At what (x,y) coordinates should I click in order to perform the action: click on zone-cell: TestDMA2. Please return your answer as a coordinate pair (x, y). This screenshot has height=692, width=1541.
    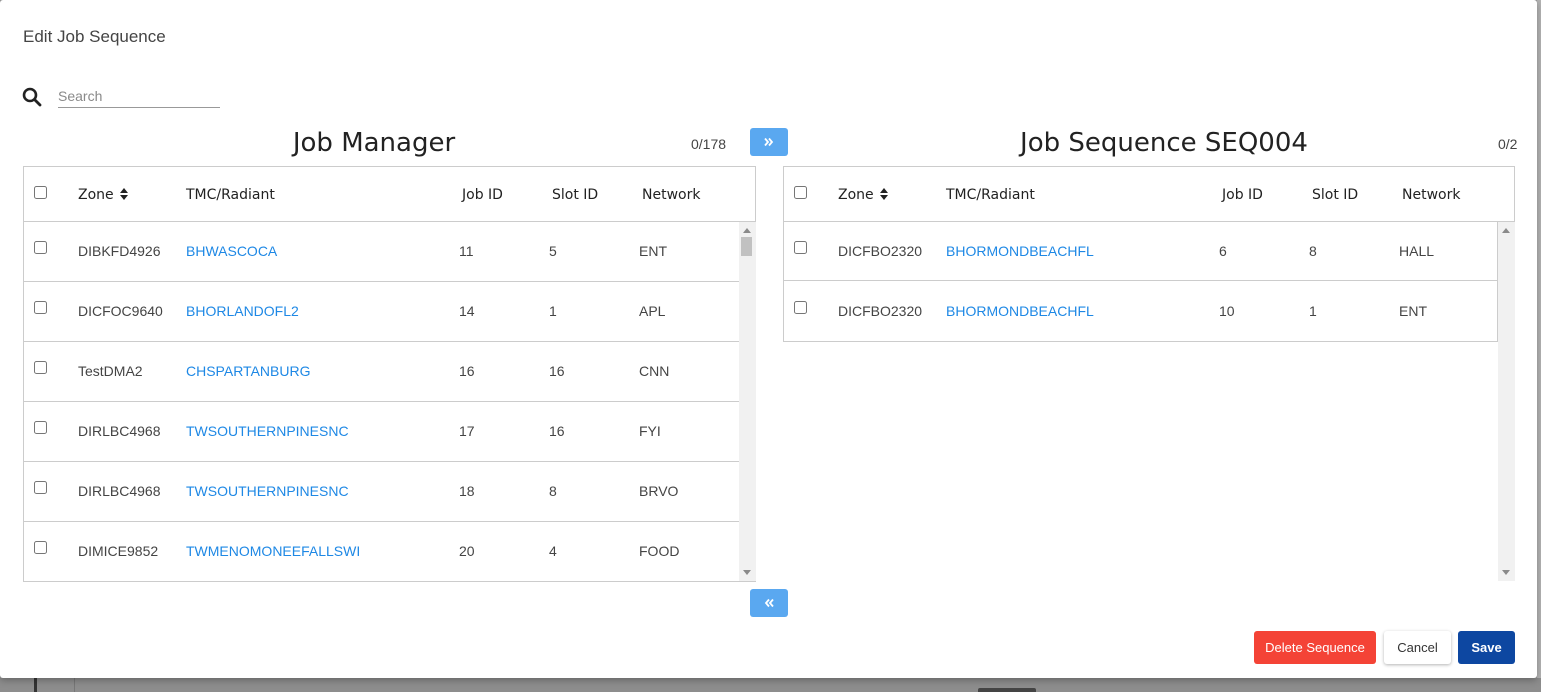
    Looking at the image, I should click on (110, 371).